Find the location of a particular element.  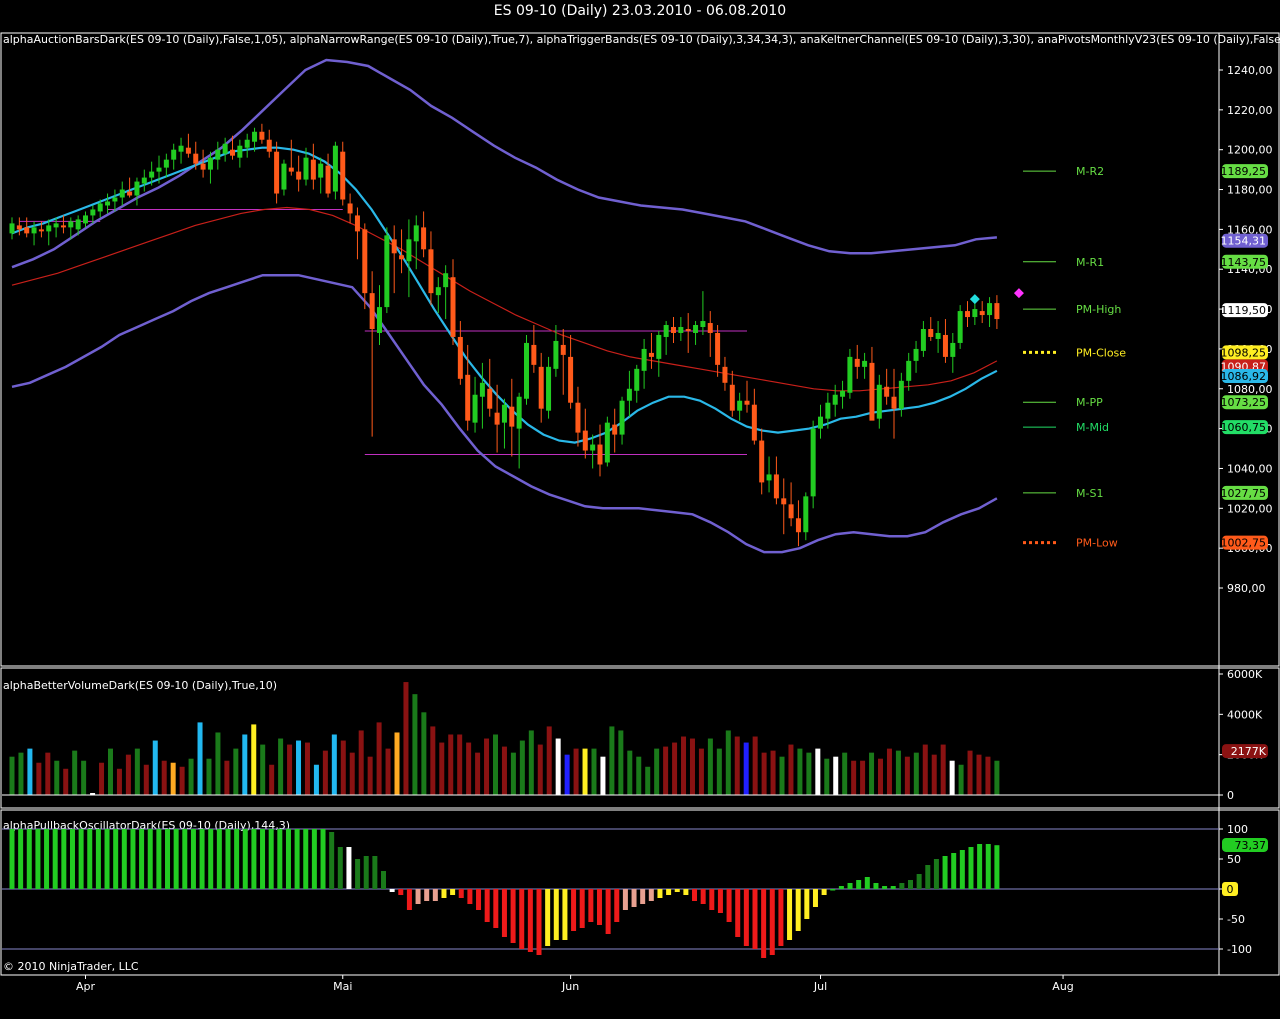

pivot-price-badge-text: 1189,25 is located at coordinates (1244, 171).